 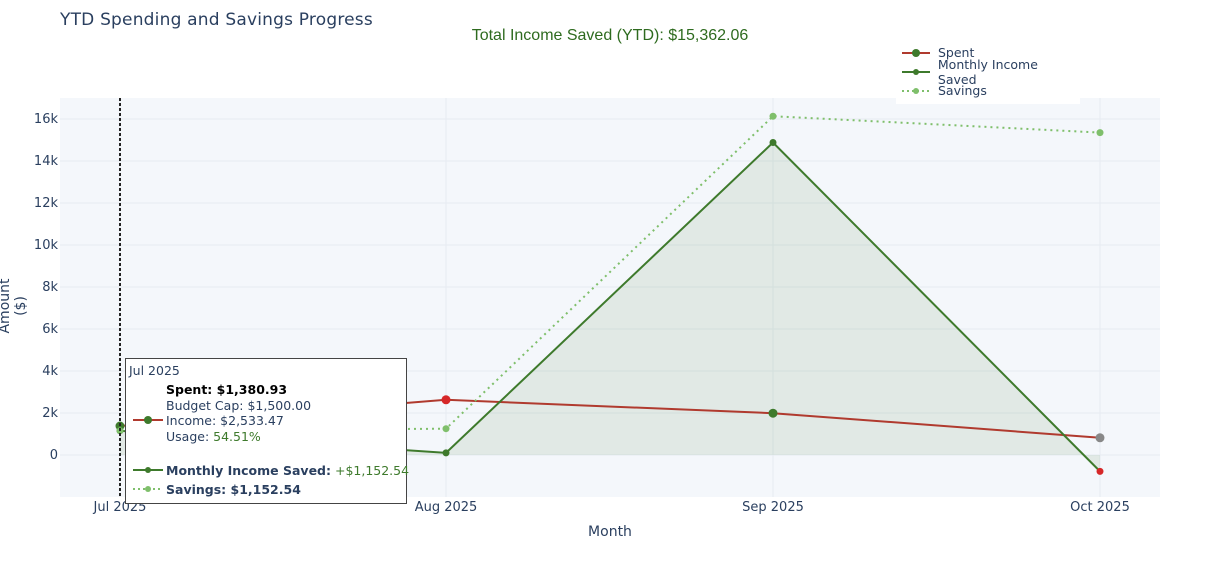 I want to click on legend-label-savings: Savings, so click(x=962, y=90).